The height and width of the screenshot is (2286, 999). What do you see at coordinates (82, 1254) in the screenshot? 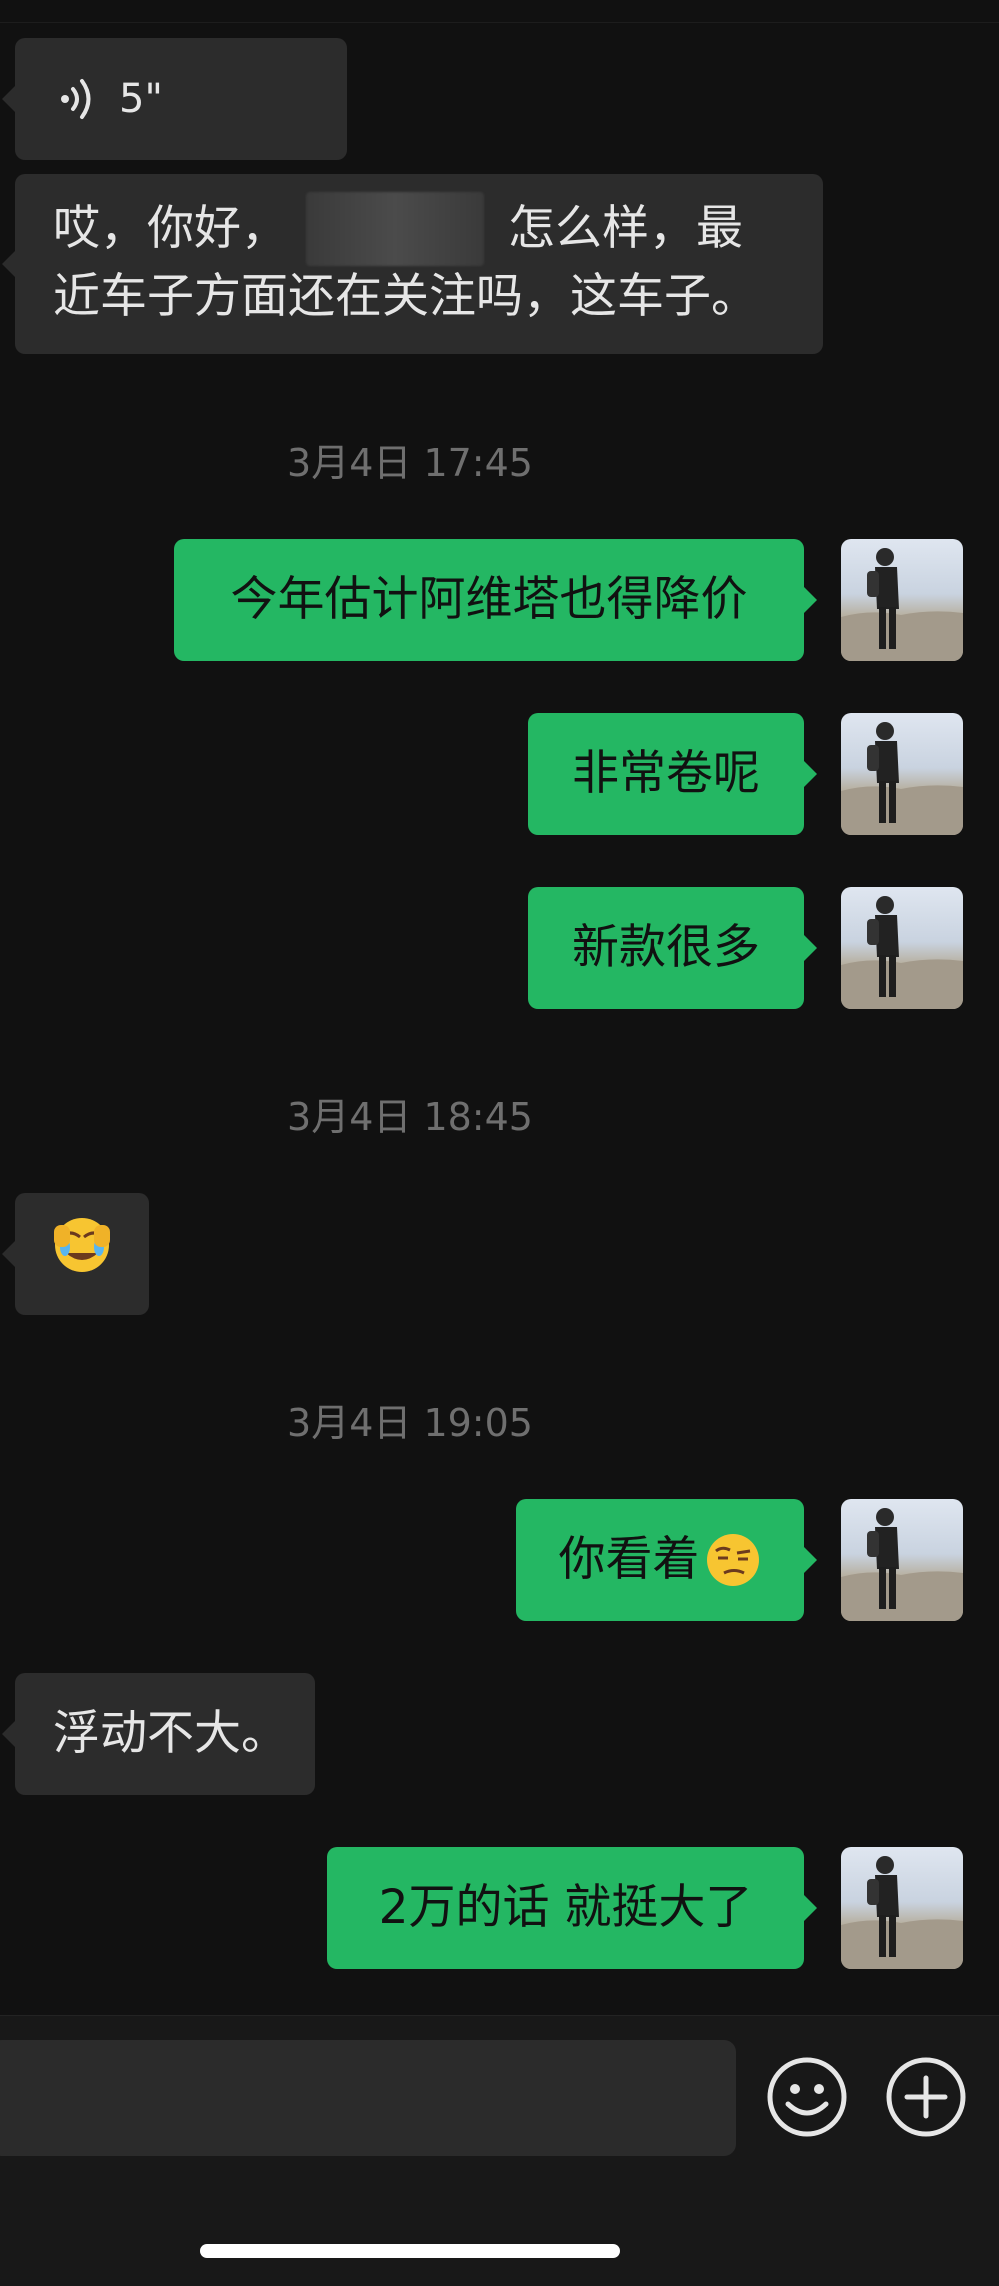
I see `facepalm-crying-emoji-icon` at bounding box center [82, 1254].